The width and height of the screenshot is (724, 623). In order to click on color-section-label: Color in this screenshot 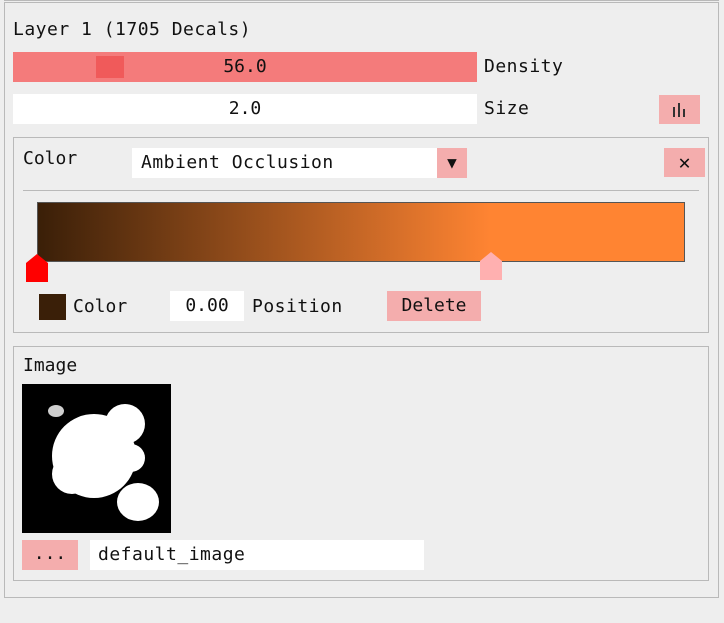, I will do `click(50, 158)`.